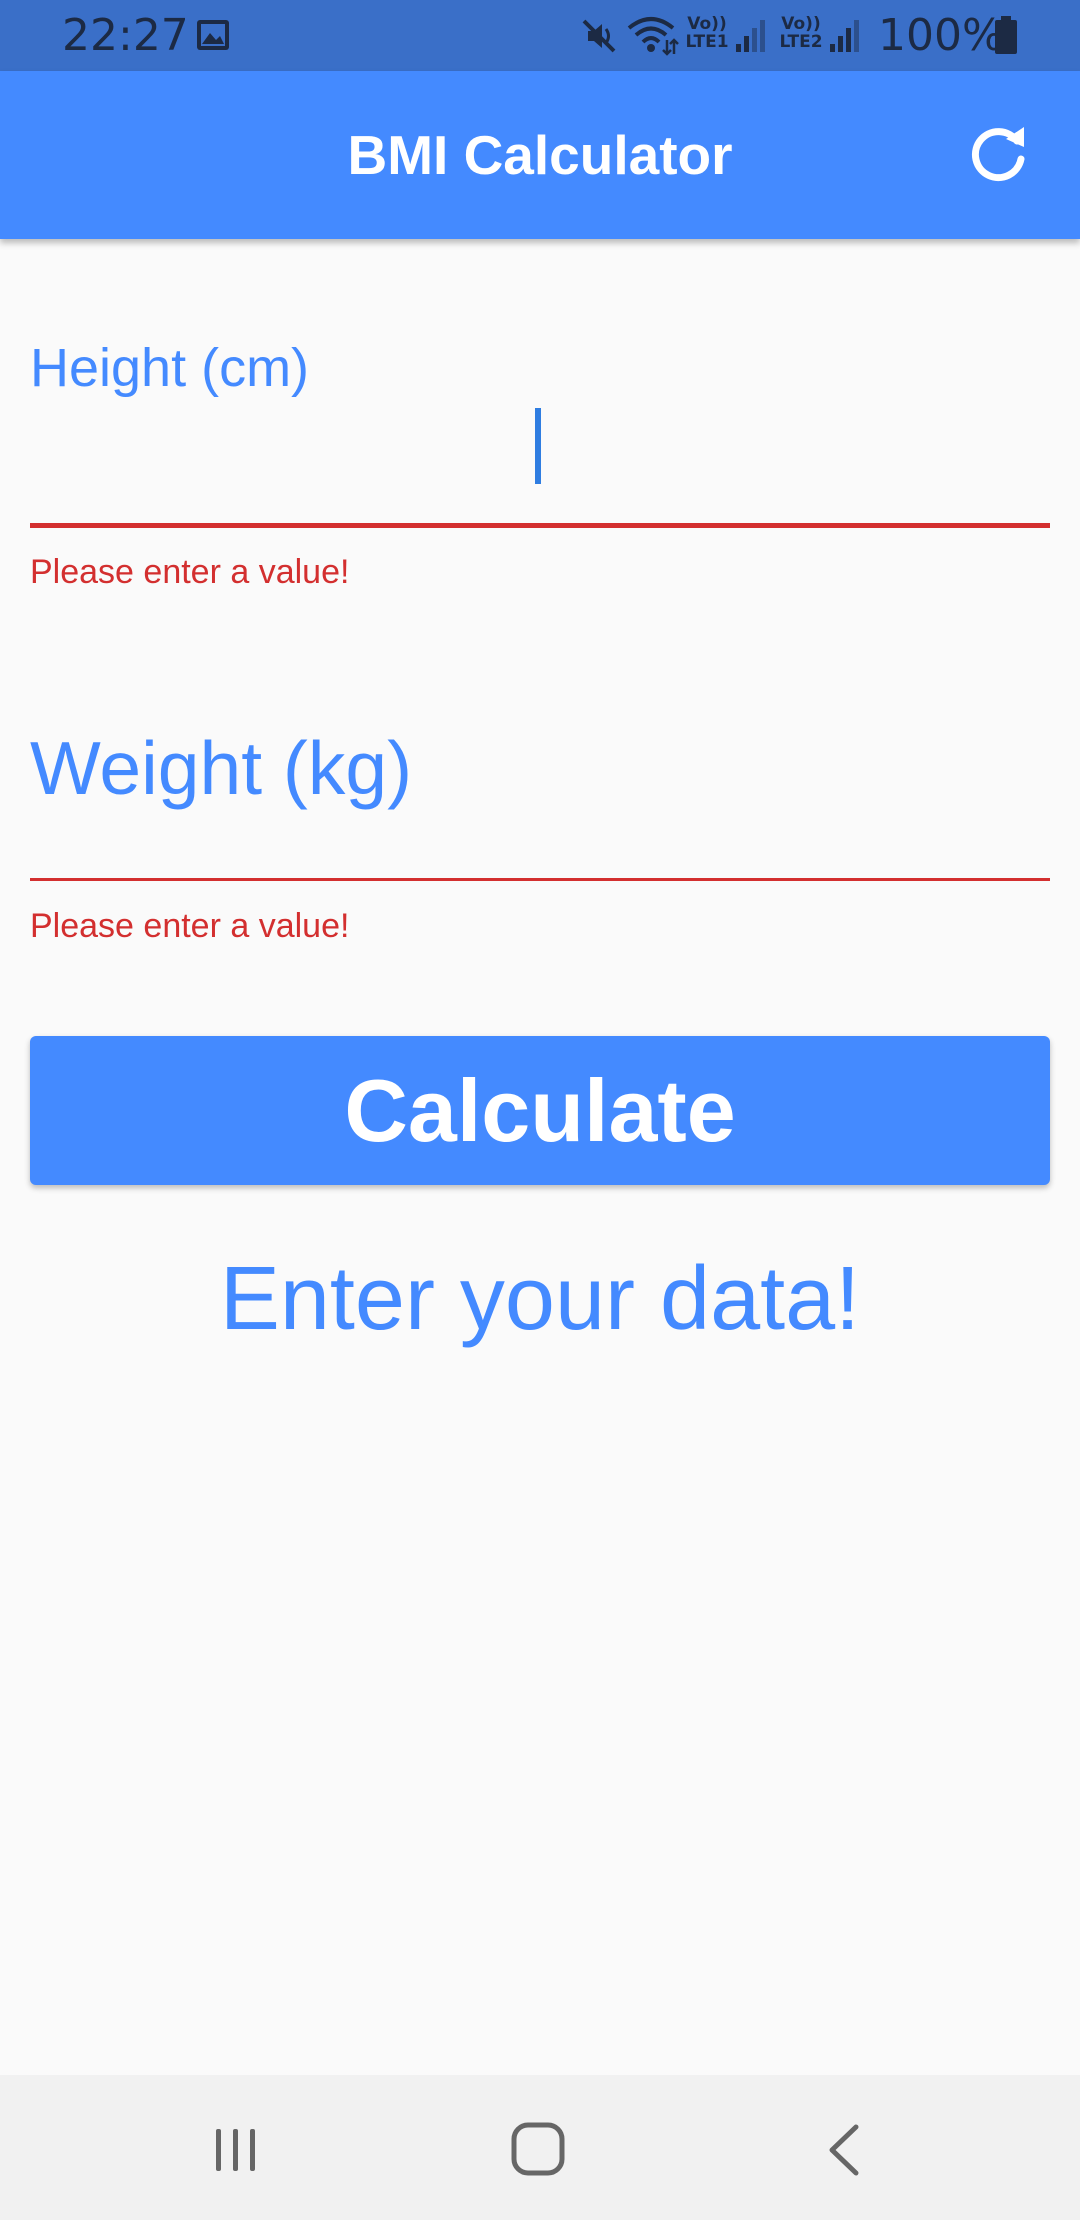 The image size is (1080, 2220). I want to click on text-cursor, so click(538, 446).